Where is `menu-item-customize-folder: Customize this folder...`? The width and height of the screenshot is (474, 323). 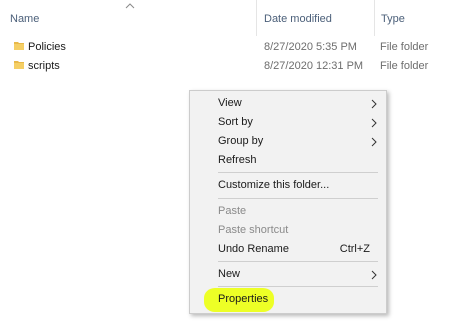
menu-item-customize-folder: Customize this folder... is located at coordinates (288, 185).